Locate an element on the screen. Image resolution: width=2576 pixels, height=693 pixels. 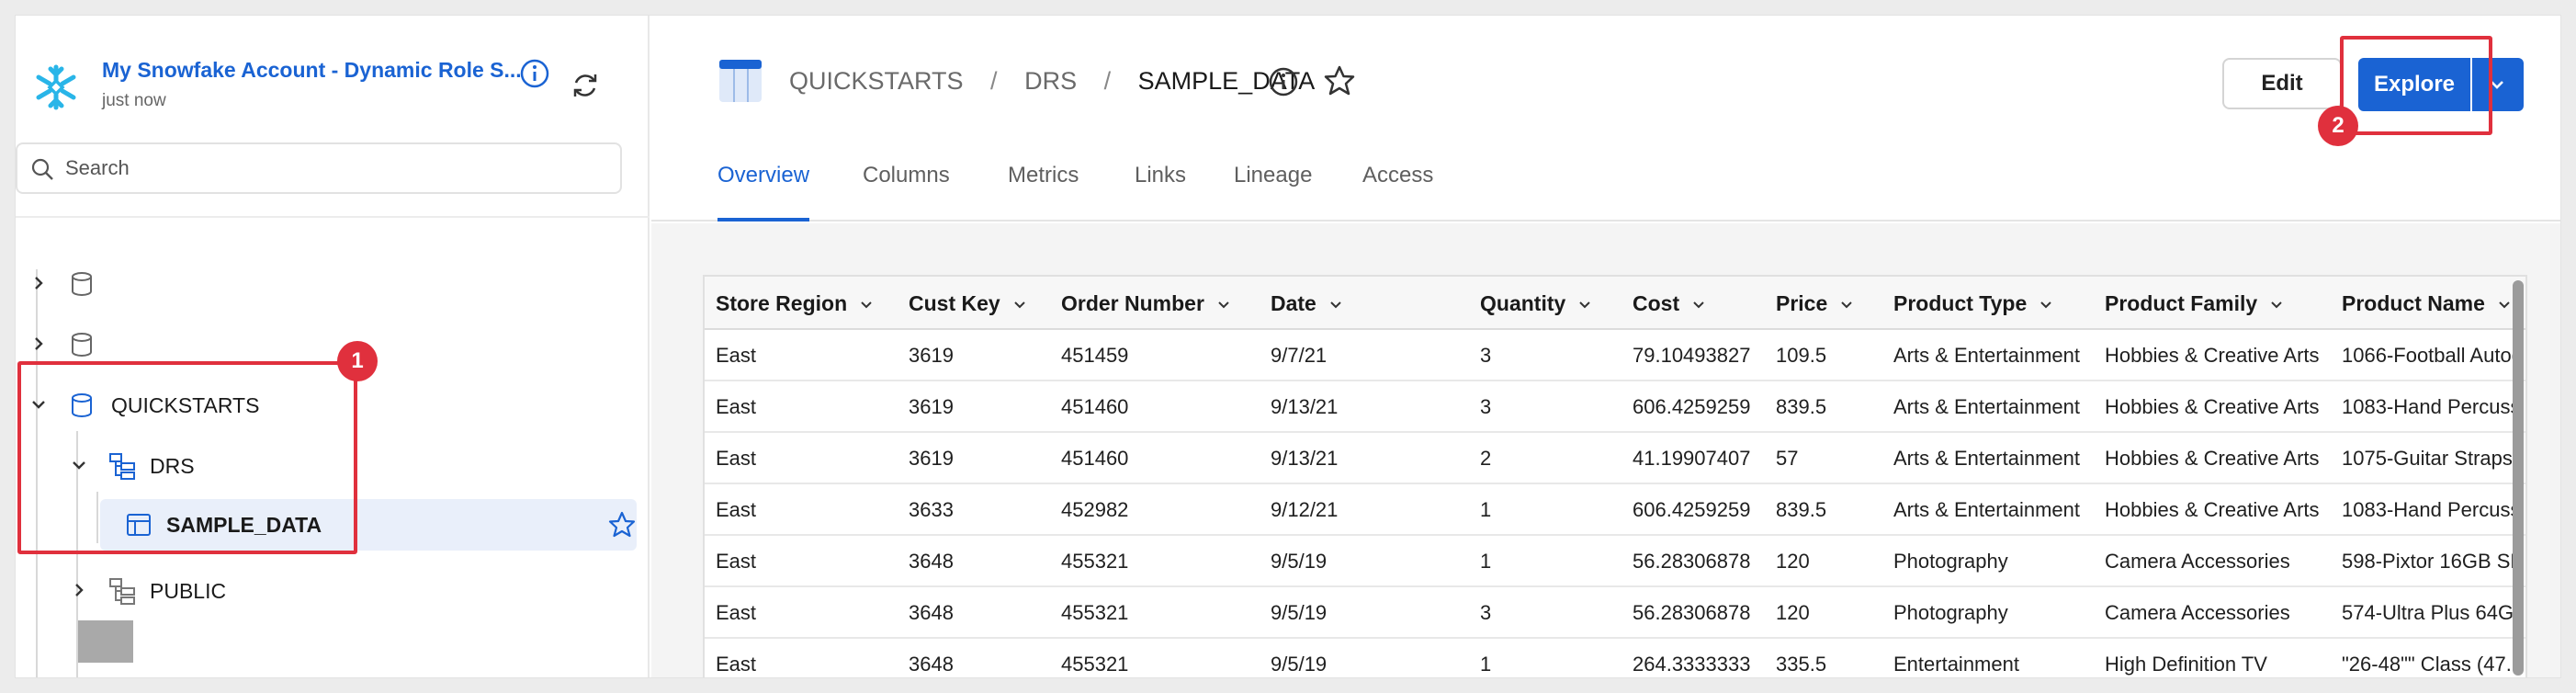
column-header: Quantity is located at coordinates (1536, 303).